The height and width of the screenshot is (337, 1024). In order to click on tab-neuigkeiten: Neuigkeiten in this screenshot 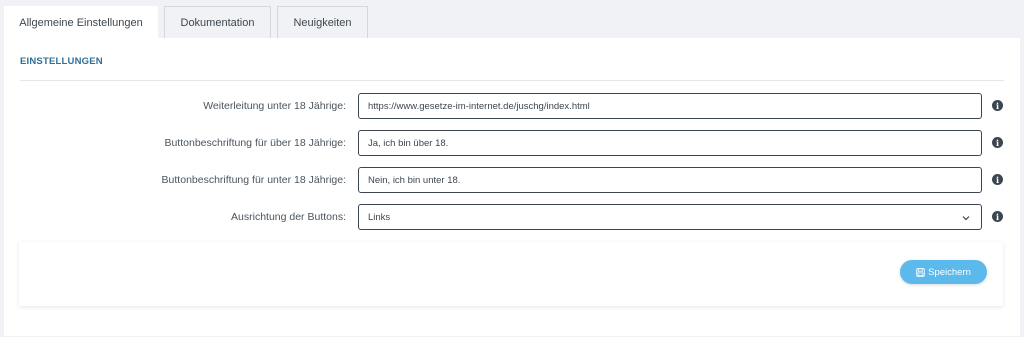, I will do `click(322, 22)`.